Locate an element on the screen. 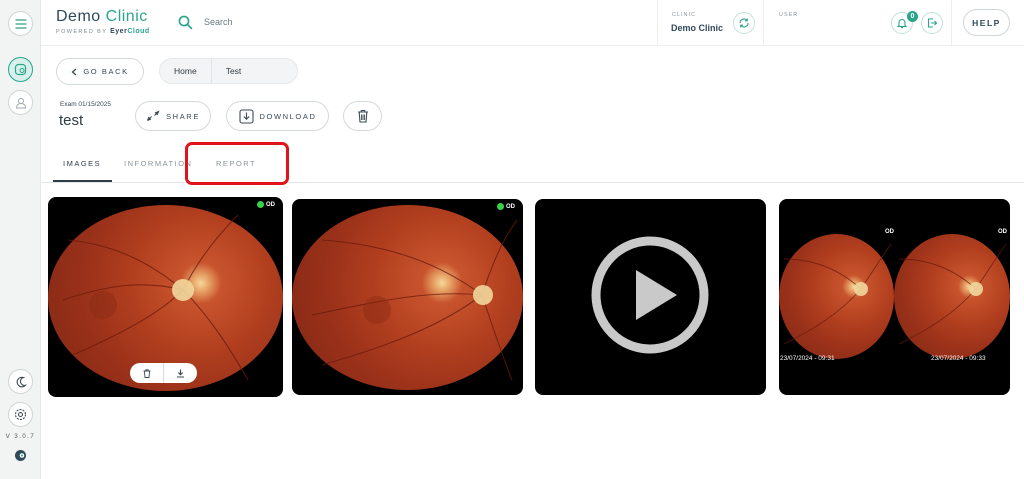 The image size is (1024, 479). bell-icon is located at coordinates (902, 24).